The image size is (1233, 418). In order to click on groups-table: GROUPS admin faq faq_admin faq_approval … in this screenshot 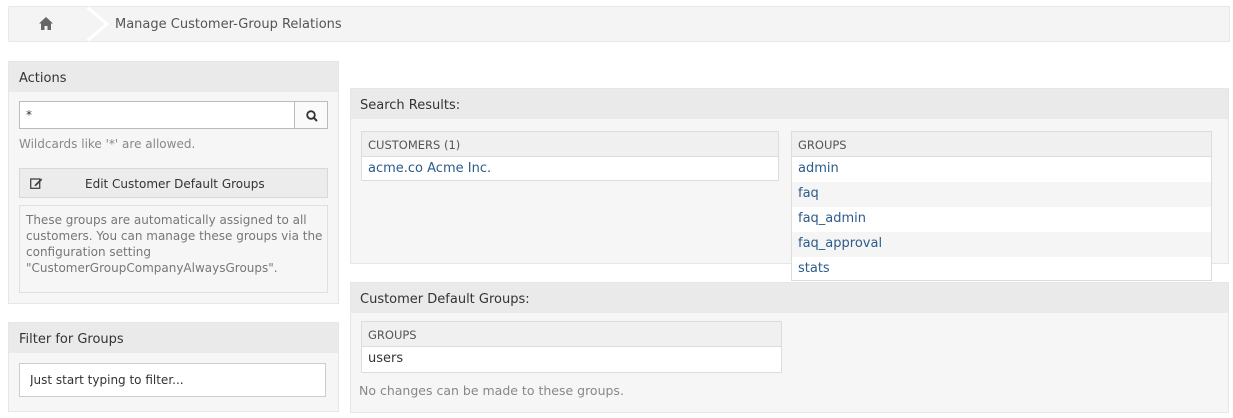, I will do `click(1001, 206)`.